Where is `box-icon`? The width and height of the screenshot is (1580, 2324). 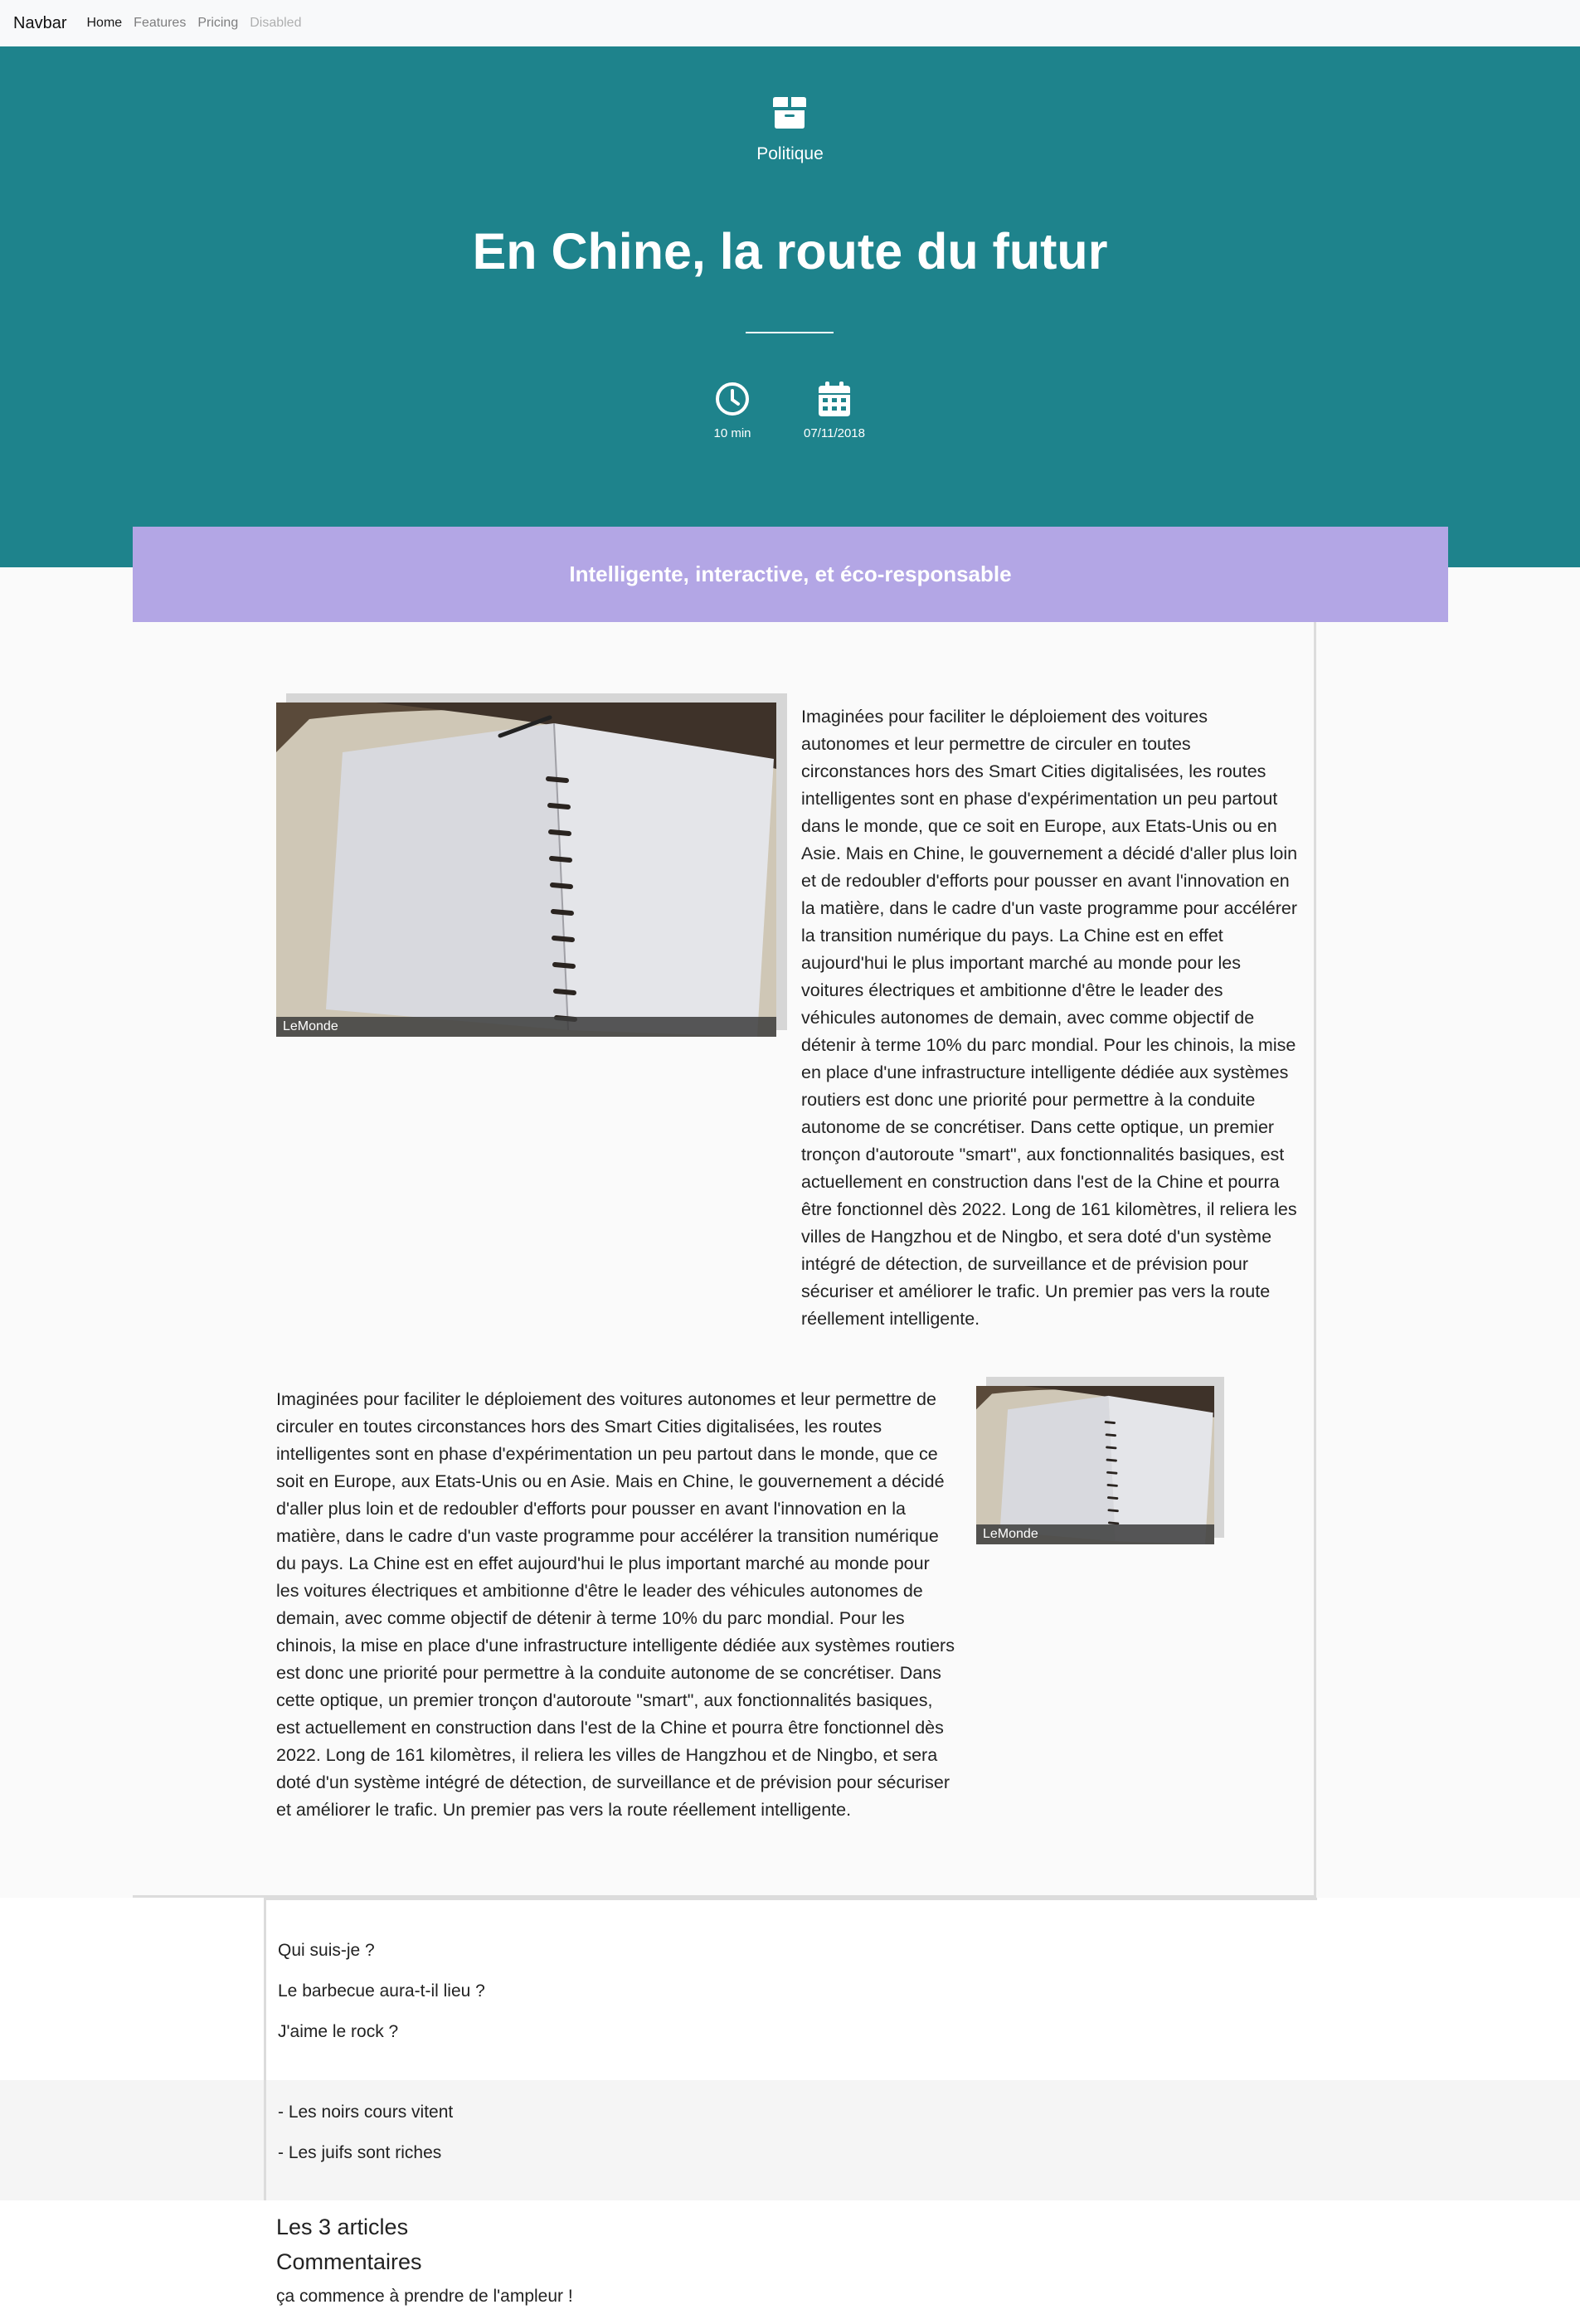 box-icon is located at coordinates (789, 113).